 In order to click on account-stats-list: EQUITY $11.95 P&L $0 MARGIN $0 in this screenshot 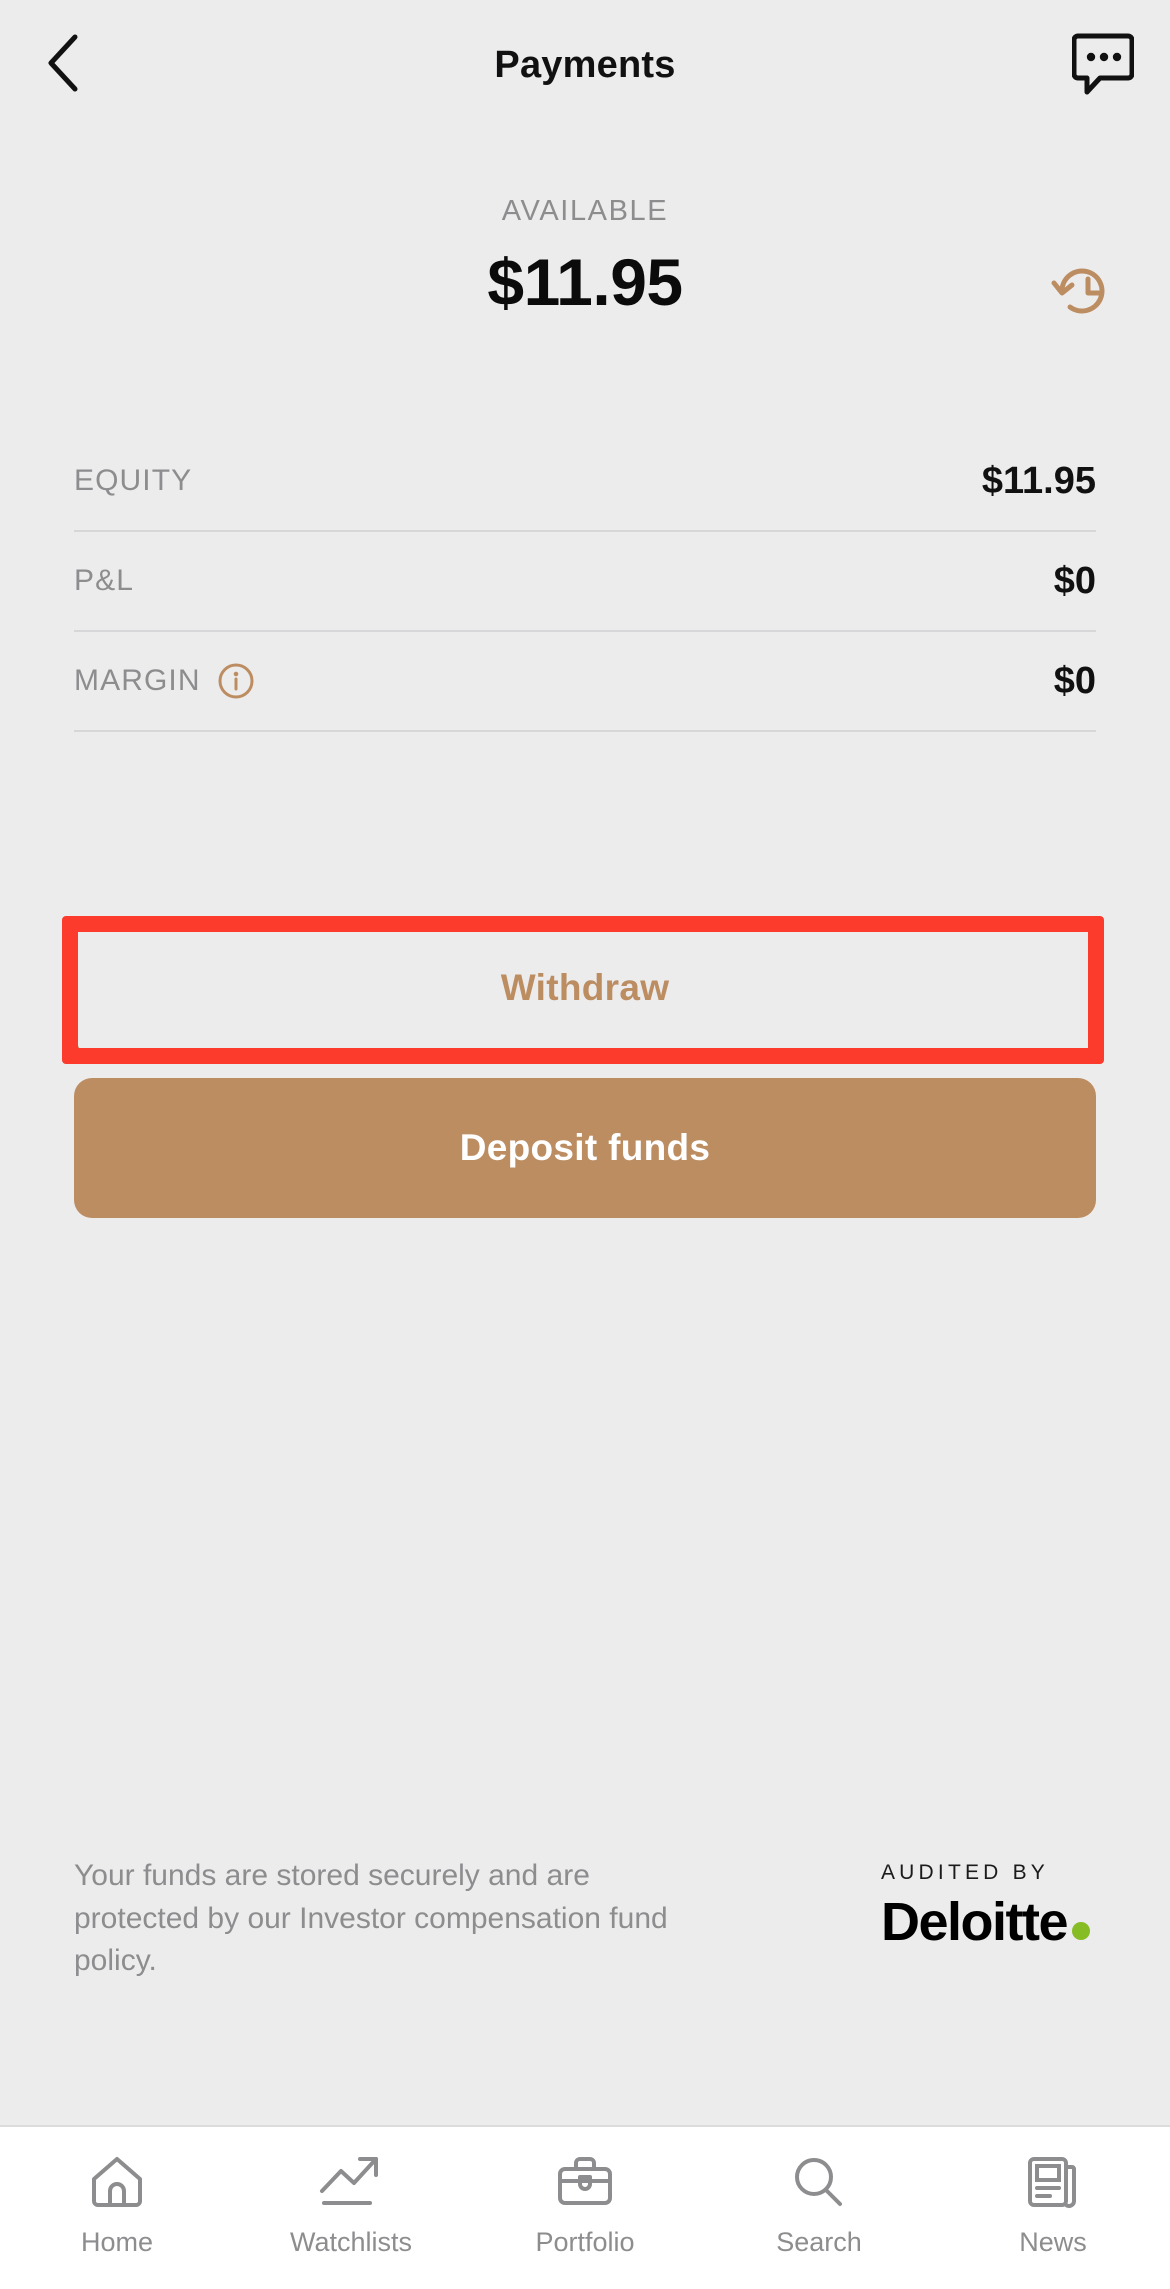, I will do `click(585, 582)`.